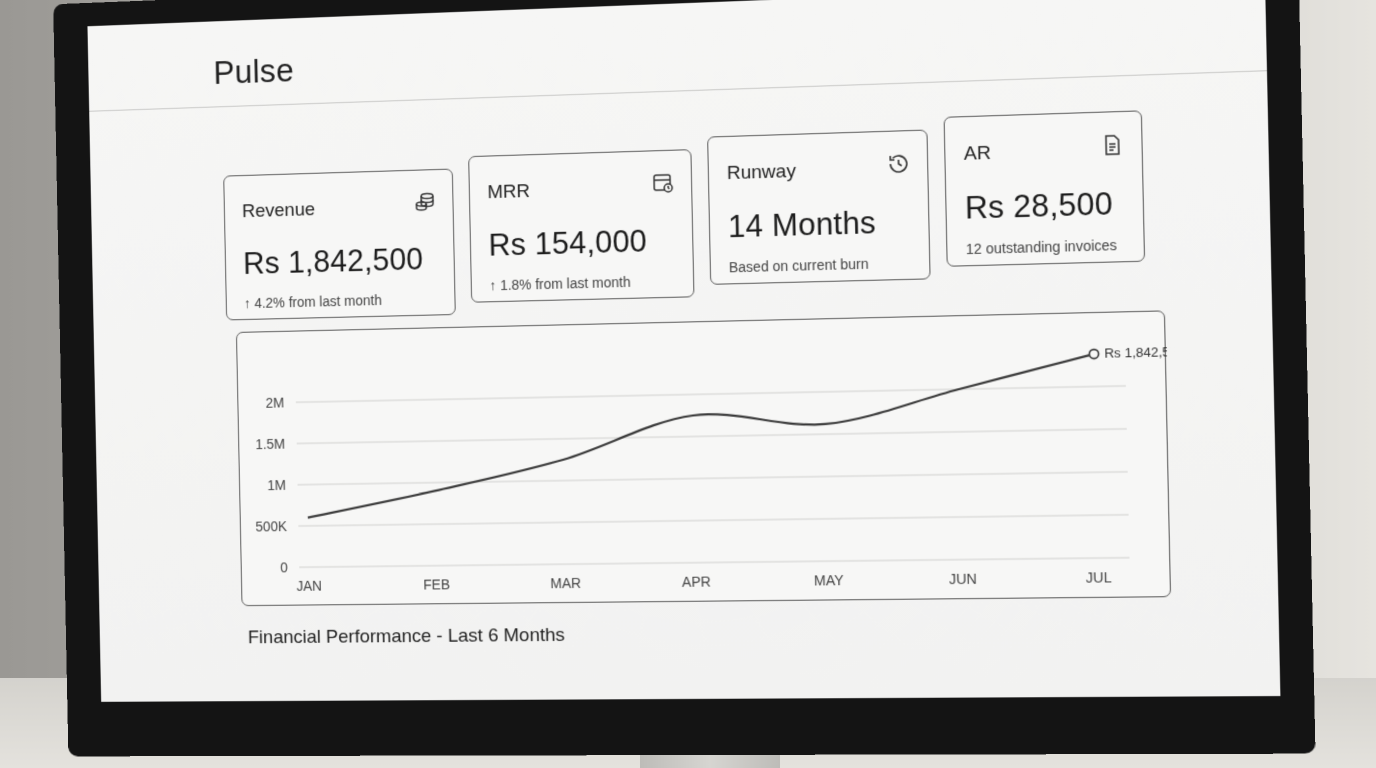 This screenshot has width=1376, height=768. What do you see at coordinates (276, 485) in the screenshot?
I see `y-tick-label: 1M` at bounding box center [276, 485].